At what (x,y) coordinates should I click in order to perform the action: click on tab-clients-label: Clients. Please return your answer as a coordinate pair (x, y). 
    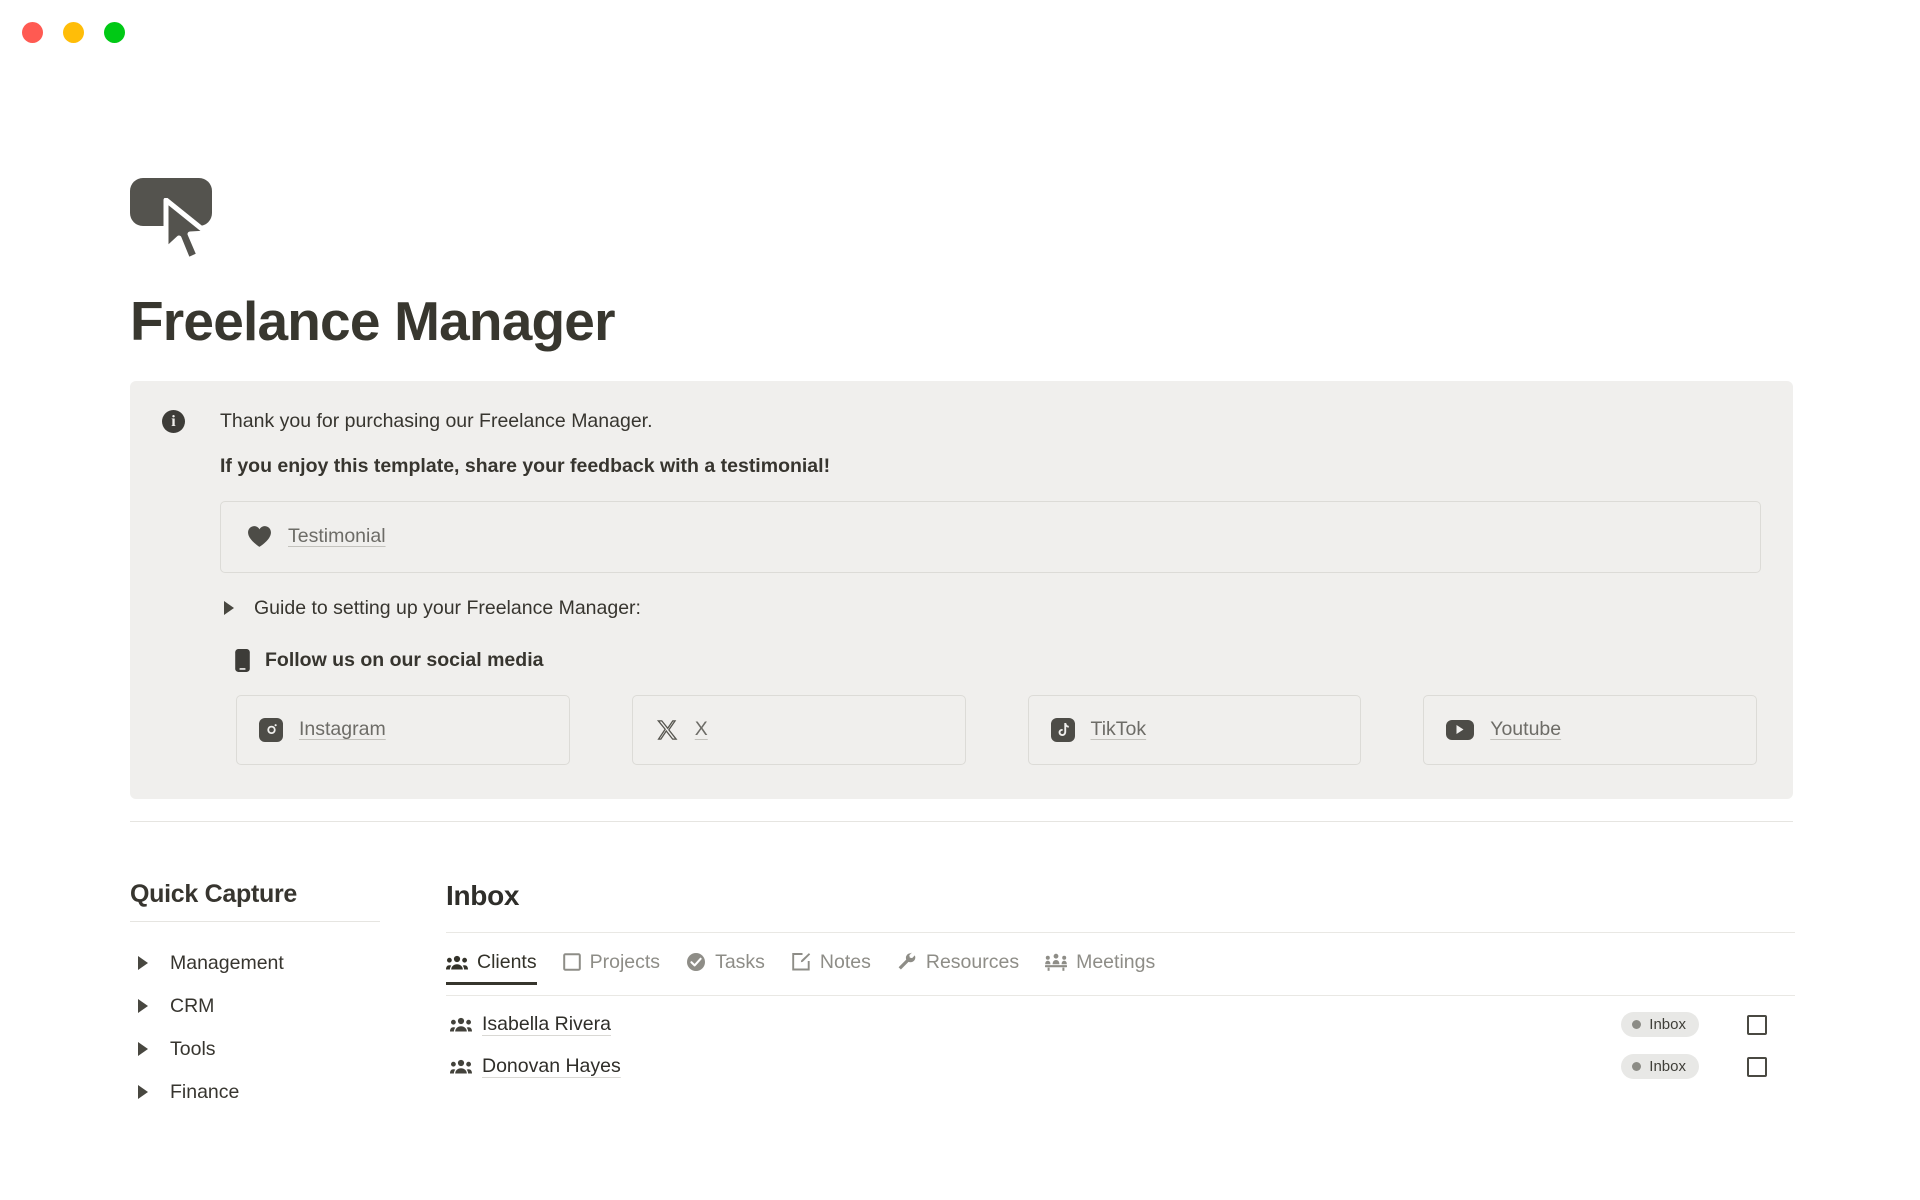
    Looking at the image, I should click on (507, 961).